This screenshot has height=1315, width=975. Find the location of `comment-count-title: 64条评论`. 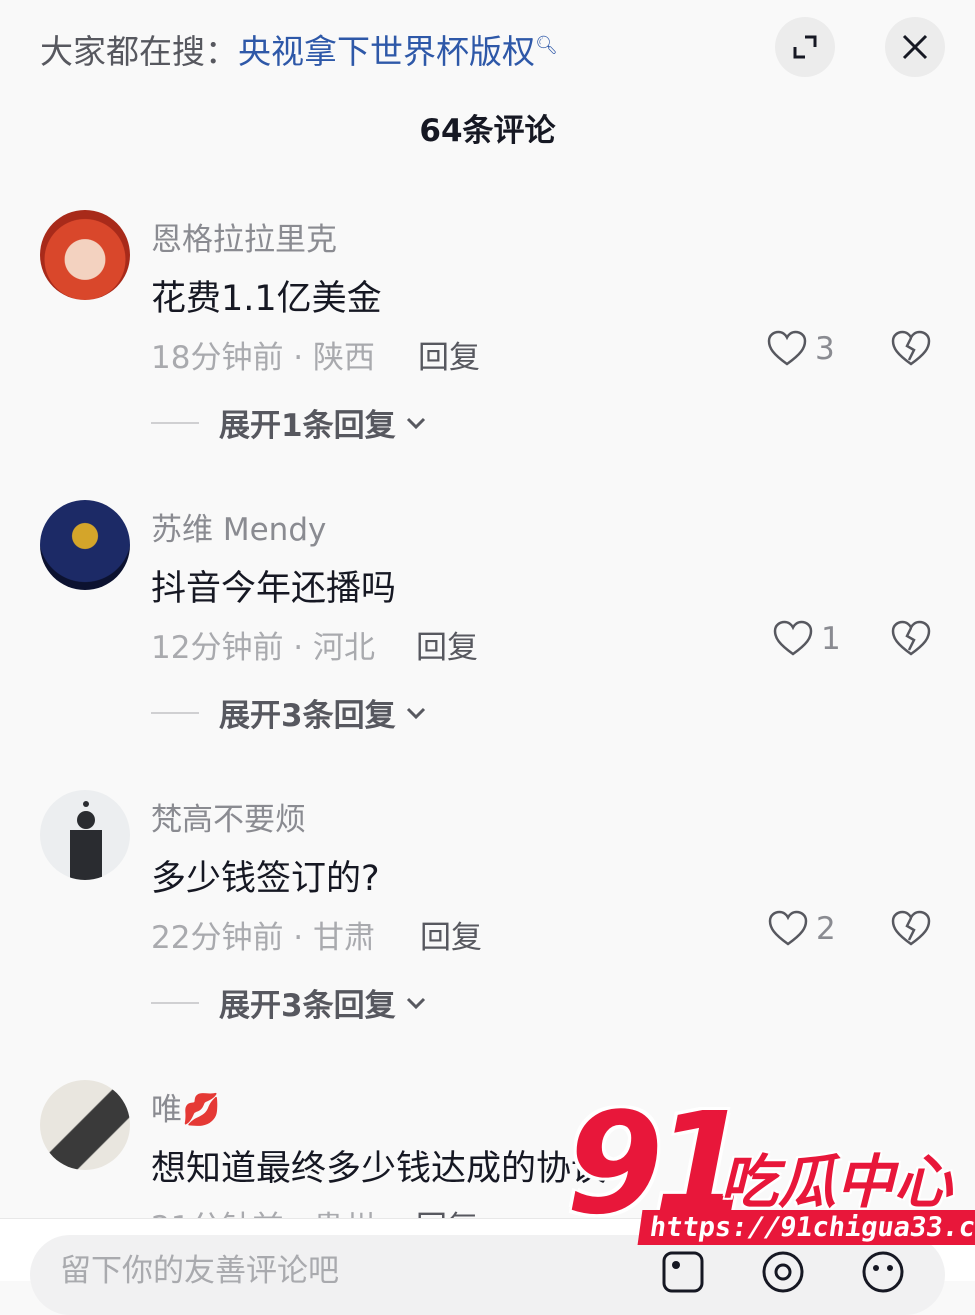

comment-count-title: 64条评论 is located at coordinates (487, 131).